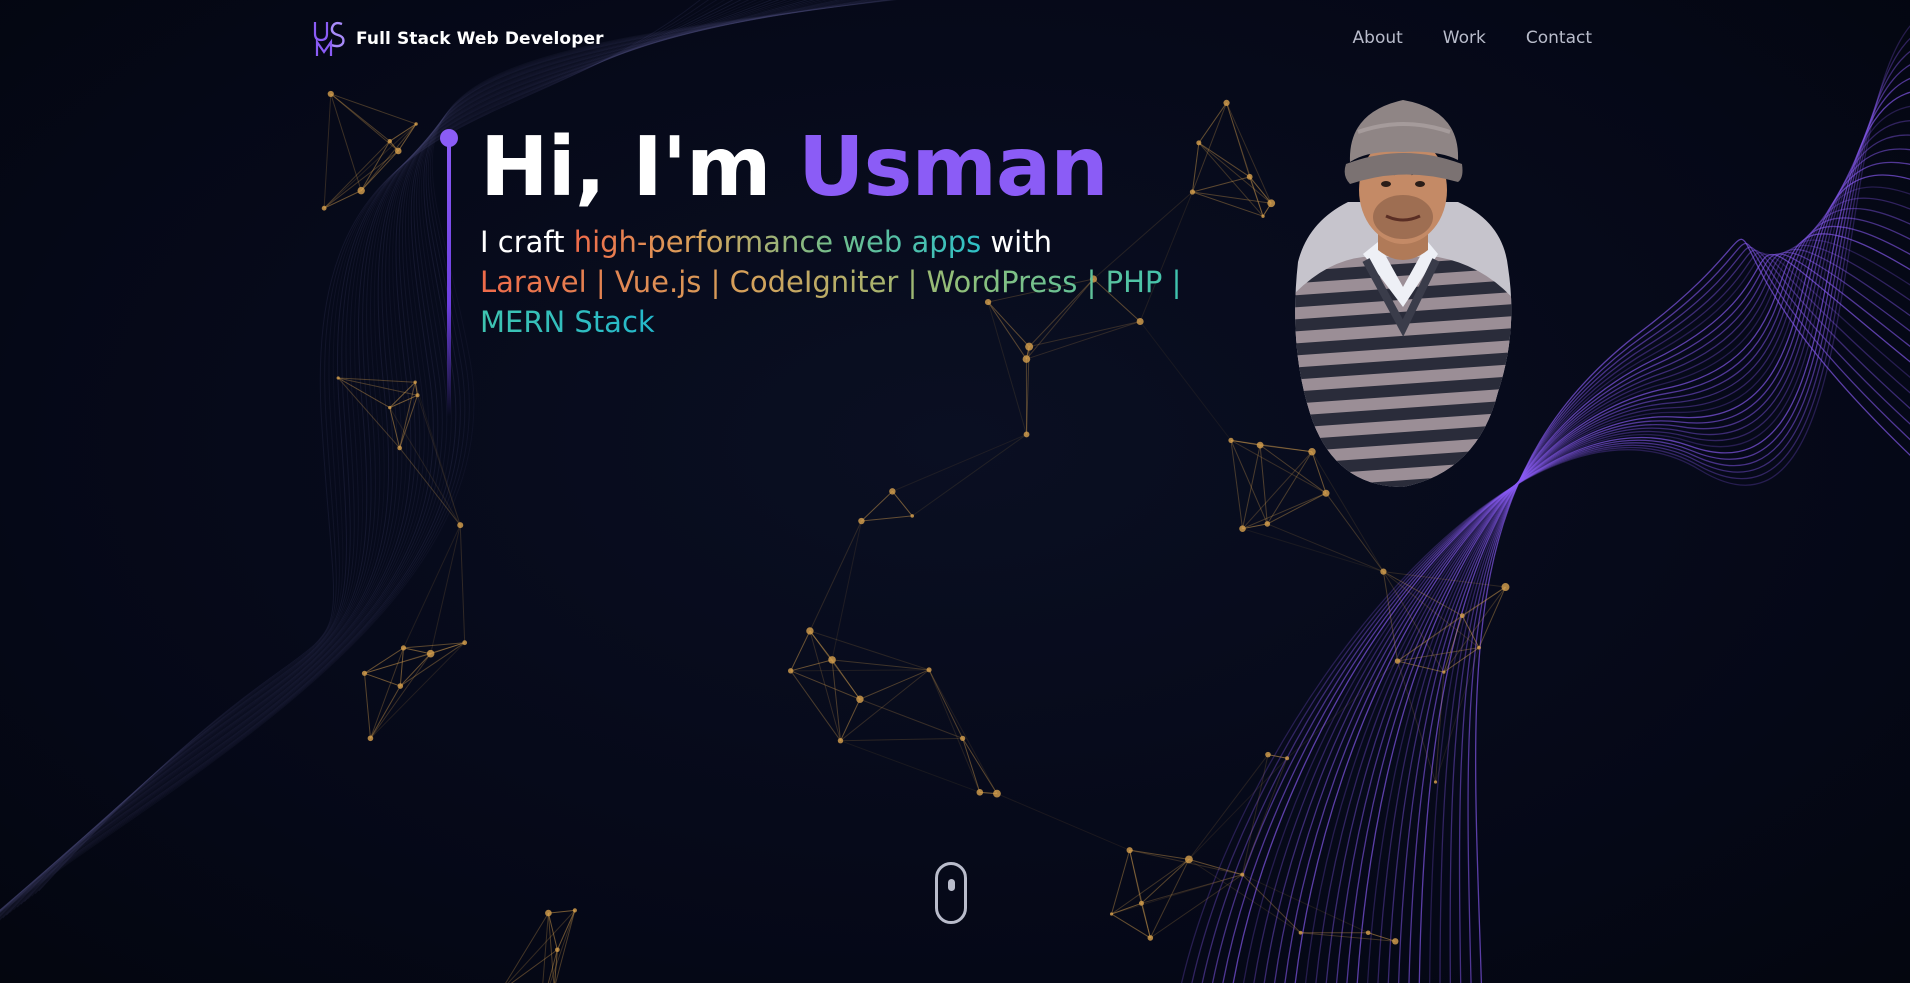 The height and width of the screenshot is (983, 1910). What do you see at coordinates (951, 885) in the screenshot?
I see `mouse-wheel-icon` at bounding box center [951, 885].